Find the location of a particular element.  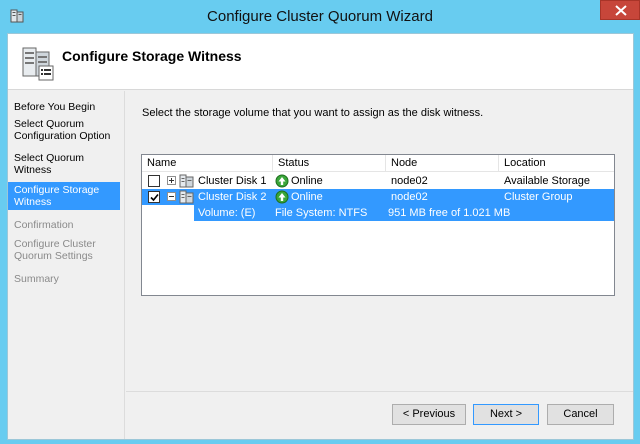

step-select-quorum-witness: Select Quorum Witness is located at coordinates (64, 164).